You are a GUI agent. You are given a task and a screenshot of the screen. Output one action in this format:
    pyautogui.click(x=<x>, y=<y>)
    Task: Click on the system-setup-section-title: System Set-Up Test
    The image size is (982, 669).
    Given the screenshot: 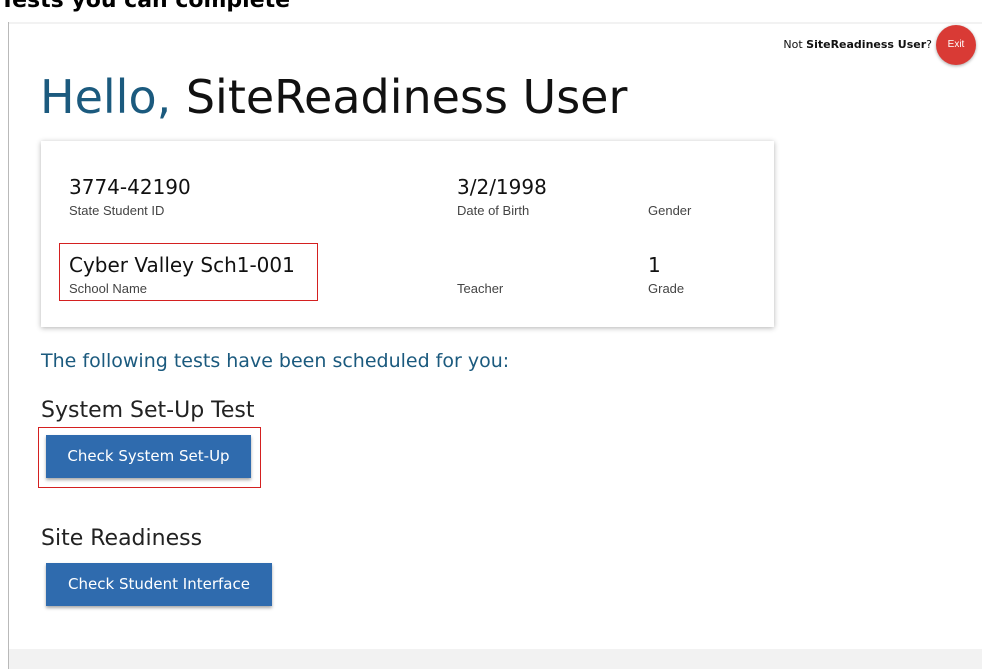 What is the action you would take?
    pyautogui.click(x=148, y=410)
    